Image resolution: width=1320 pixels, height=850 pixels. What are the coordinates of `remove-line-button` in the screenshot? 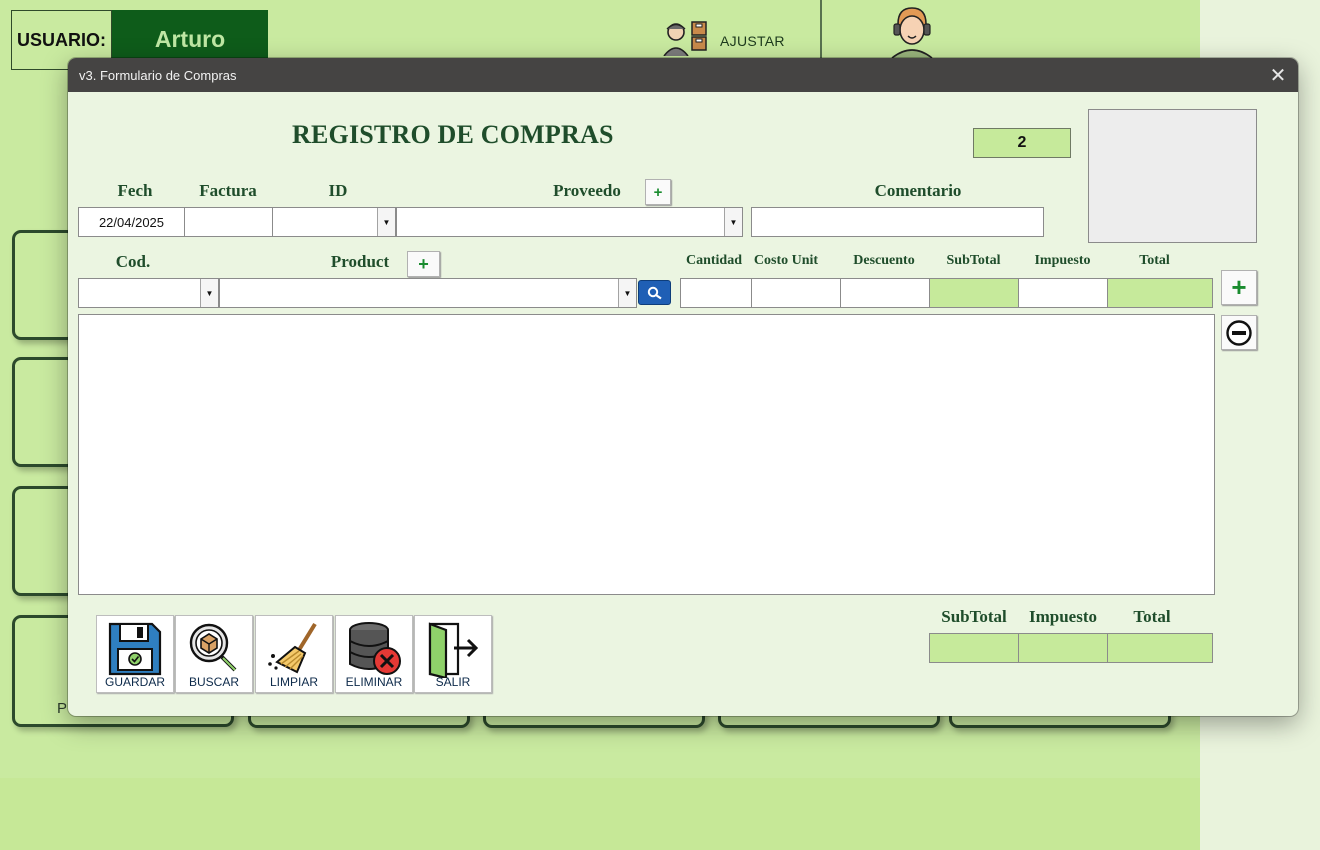 It's located at (1239, 332).